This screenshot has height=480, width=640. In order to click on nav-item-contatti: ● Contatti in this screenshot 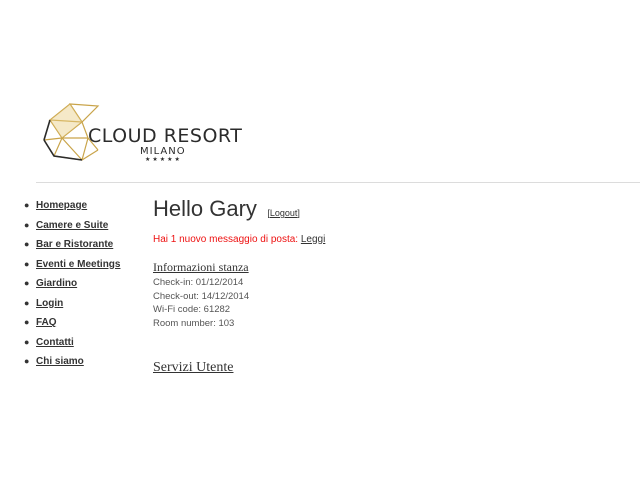, I will do `click(72, 347)`.